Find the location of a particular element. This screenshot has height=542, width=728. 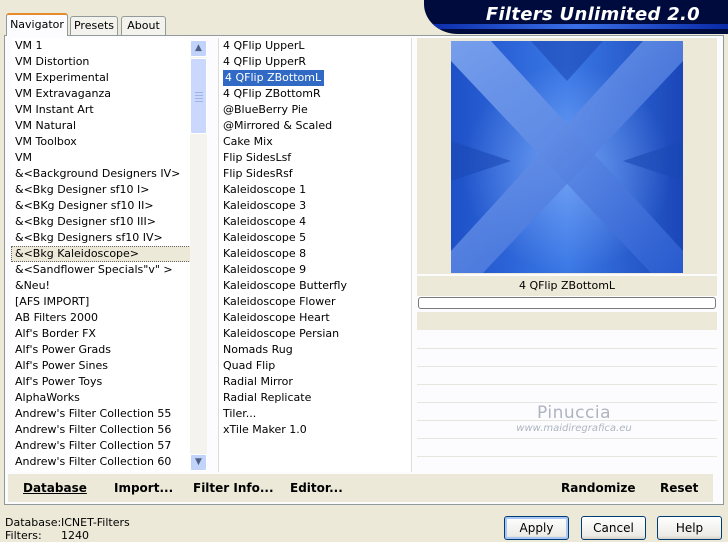

category-item: Andrew's Filter Collection 60 is located at coordinates (101, 462).